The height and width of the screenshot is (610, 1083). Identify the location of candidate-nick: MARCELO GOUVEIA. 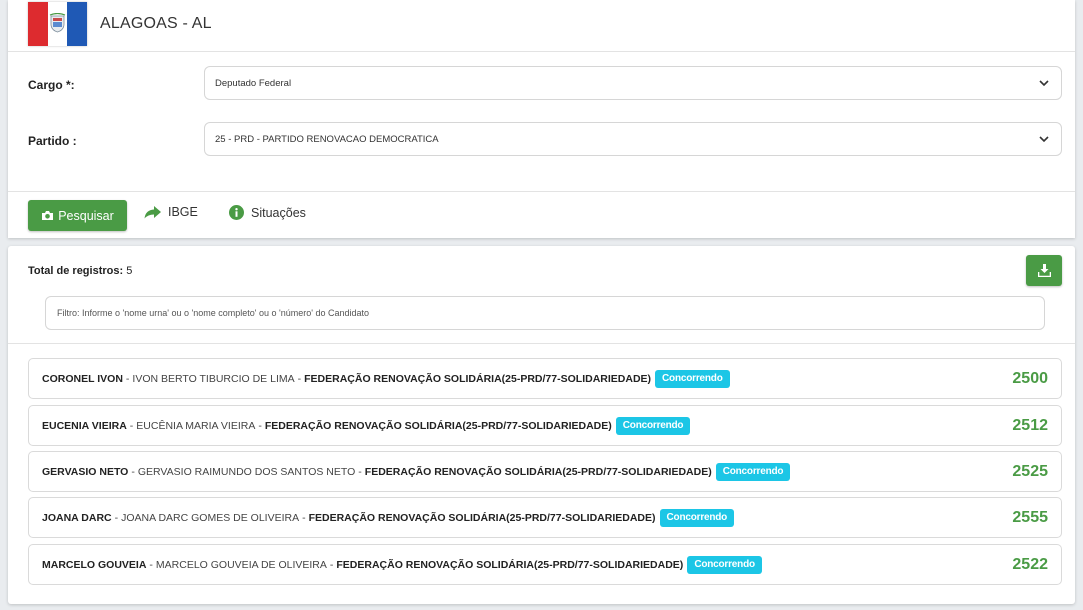
(94, 564).